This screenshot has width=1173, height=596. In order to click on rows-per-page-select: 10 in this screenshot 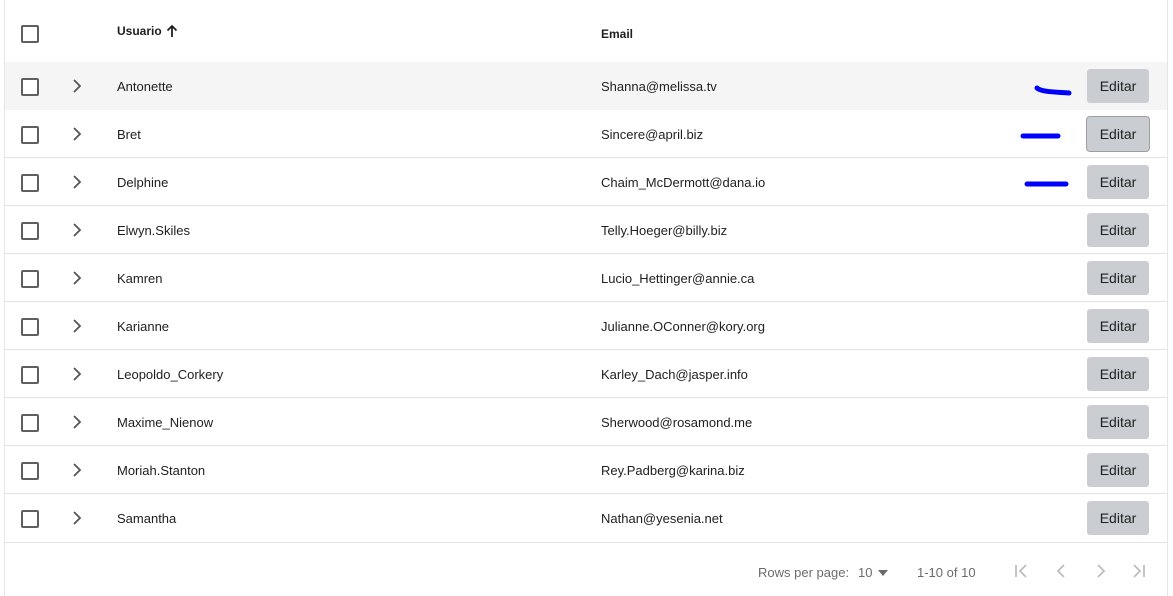, I will do `click(873, 572)`.